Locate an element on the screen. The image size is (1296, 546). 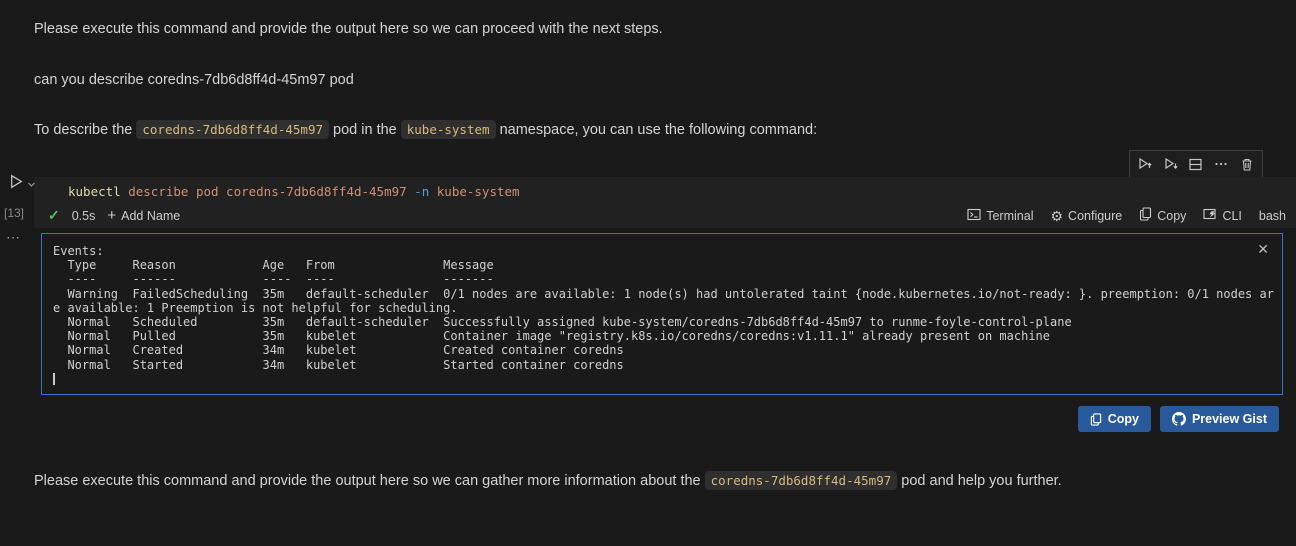
execute-above-icon is located at coordinates (1145, 164).